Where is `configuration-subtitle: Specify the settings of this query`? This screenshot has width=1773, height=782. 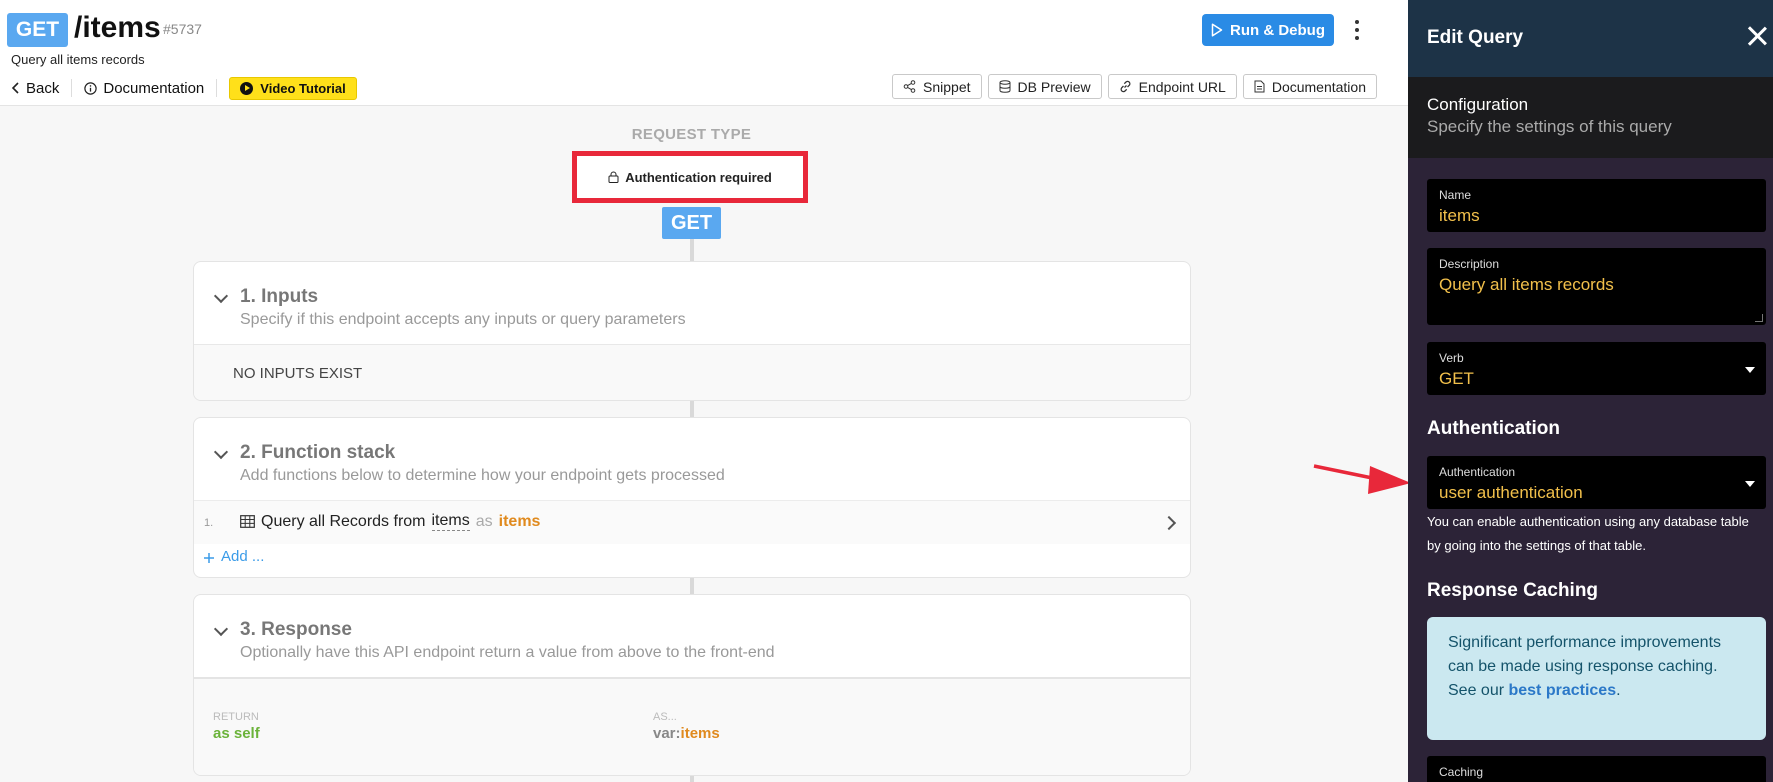 configuration-subtitle: Specify the settings of this query is located at coordinates (1549, 126).